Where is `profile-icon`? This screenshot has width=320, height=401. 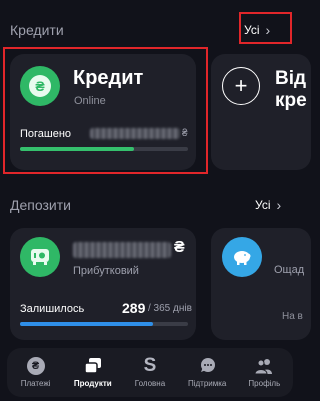
profile-icon is located at coordinates (264, 367).